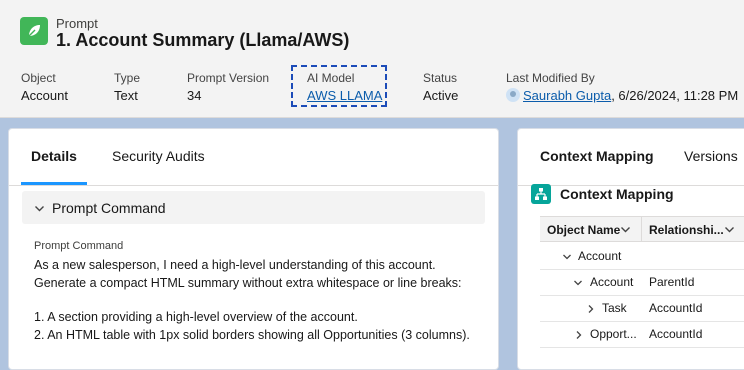 The width and height of the screenshot is (744, 370). What do you see at coordinates (440, 78) in the screenshot?
I see `field-label: Status` at bounding box center [440, 78].